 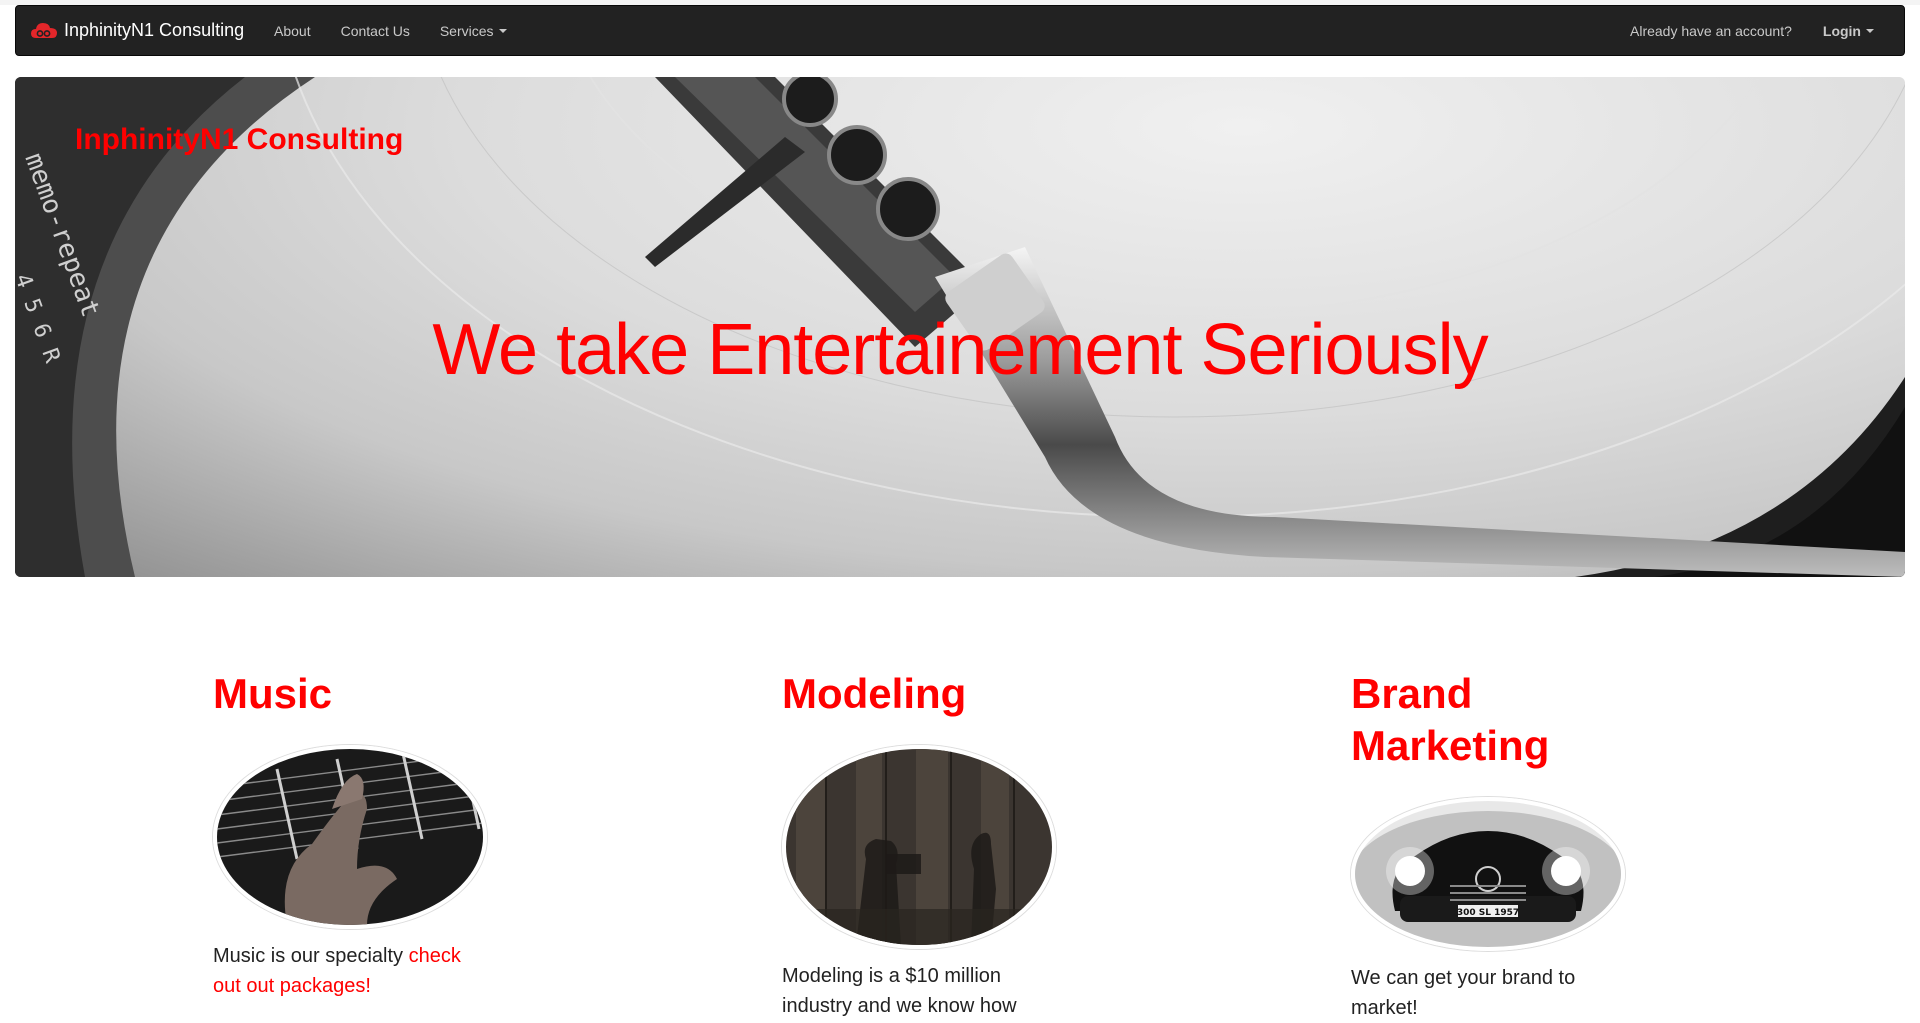 What do you see at coordinates (1450, 719) in the screenshot?
I see `section-title: Brand Marketing` at bounding box center [1450, 719].